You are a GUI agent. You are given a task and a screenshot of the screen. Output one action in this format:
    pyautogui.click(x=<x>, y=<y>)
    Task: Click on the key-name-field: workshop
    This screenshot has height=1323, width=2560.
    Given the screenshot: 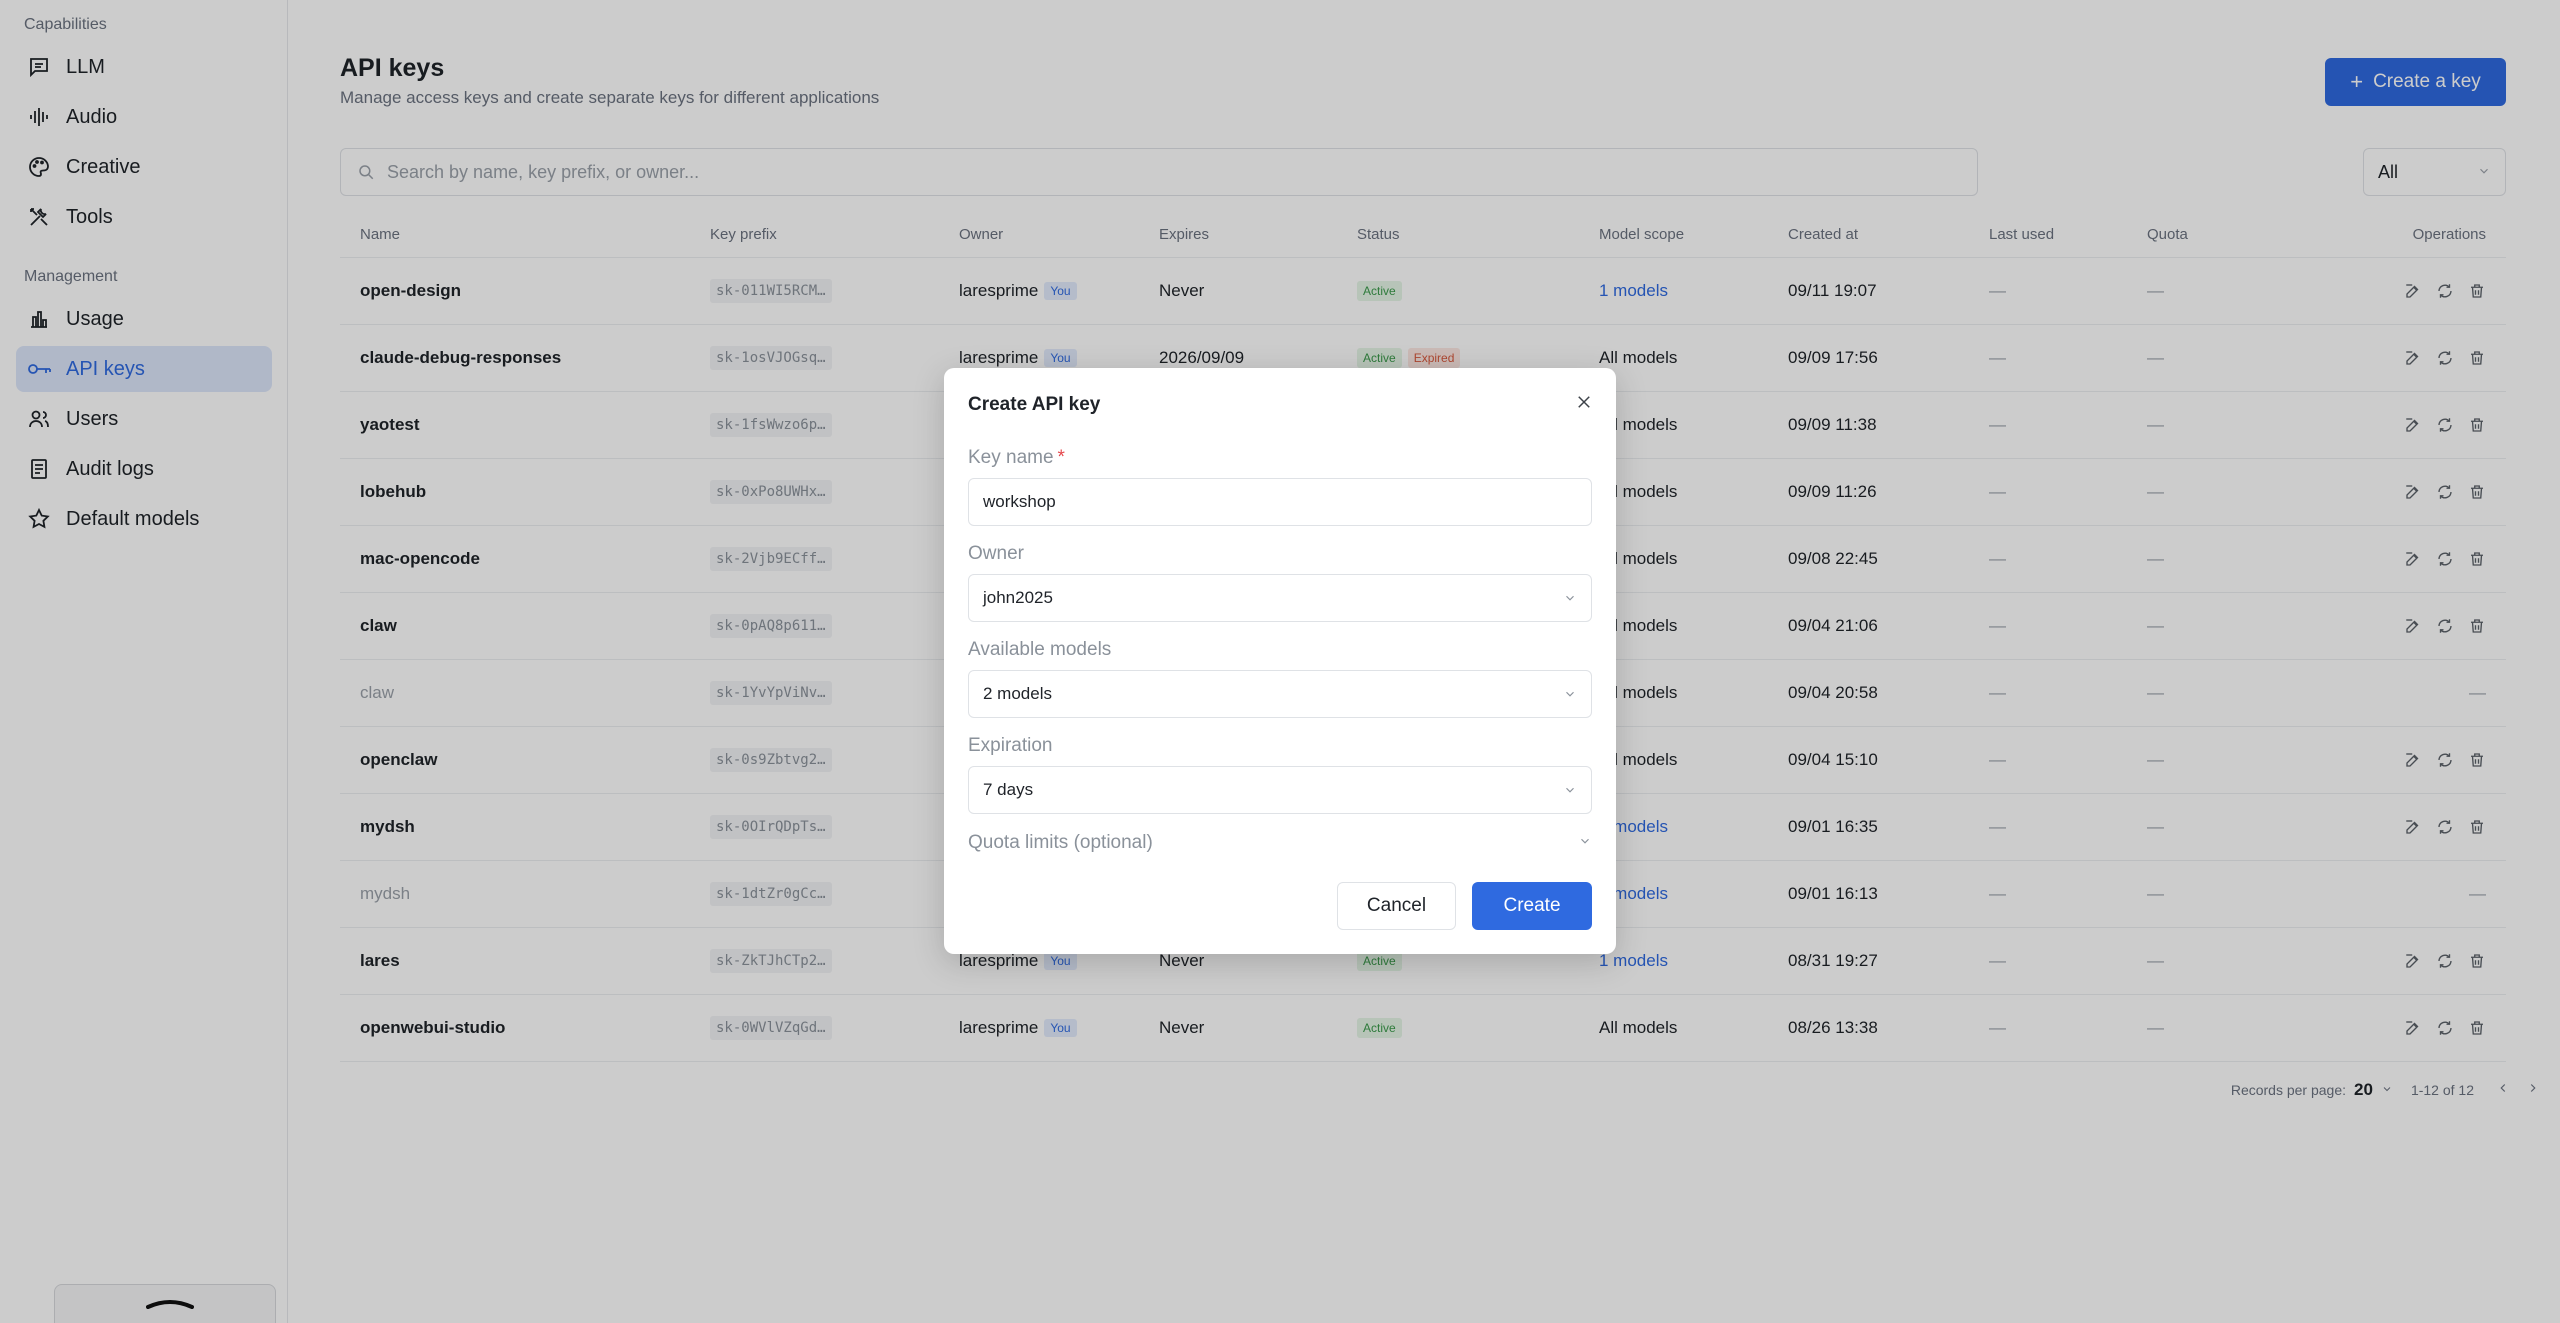 What is the action you would take?
    pyautogui.click(x=1280, y=502)
    